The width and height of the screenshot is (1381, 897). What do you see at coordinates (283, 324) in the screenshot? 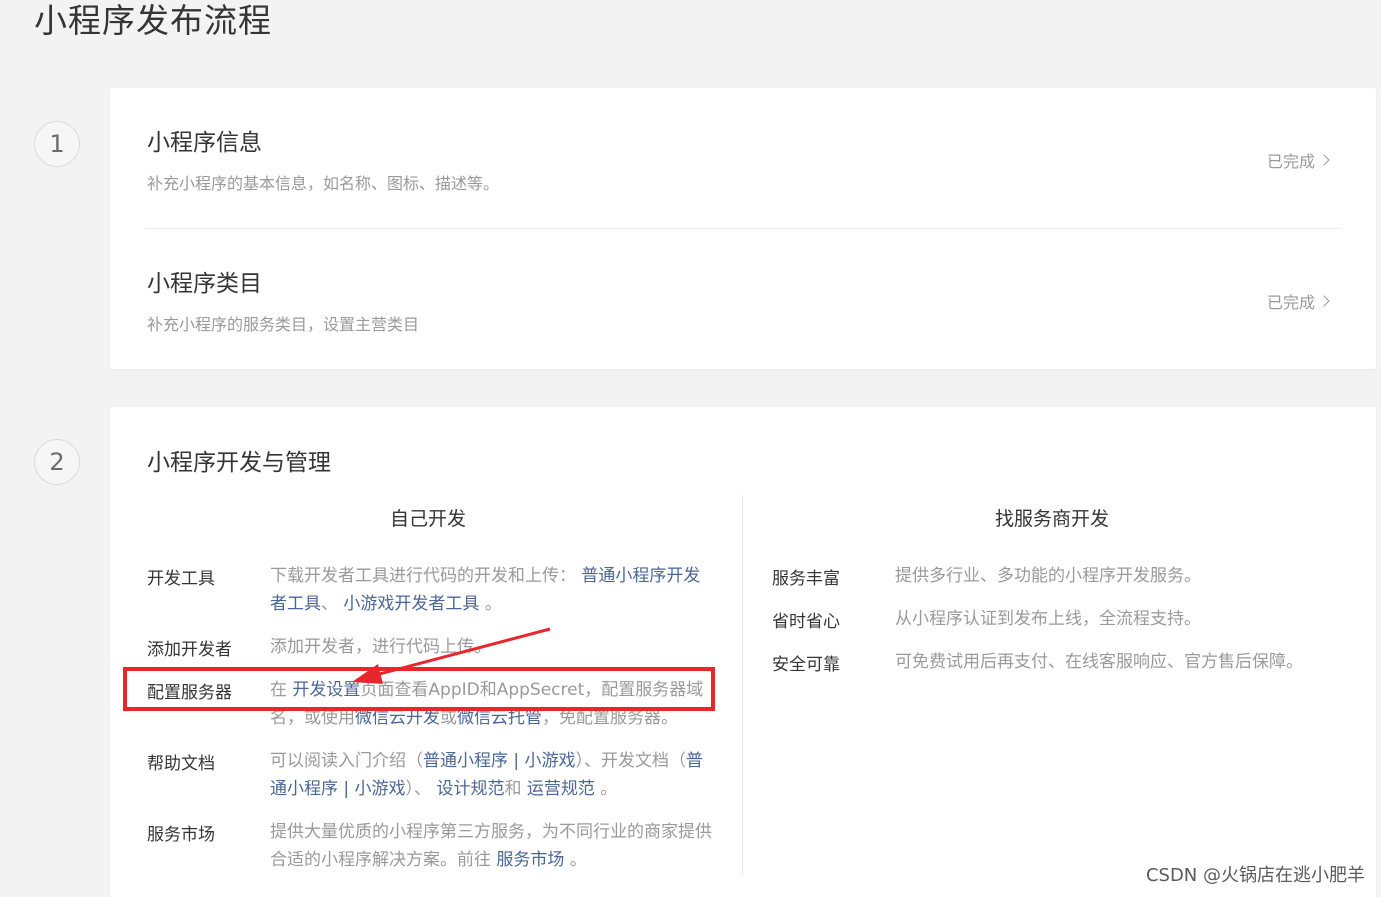
I see `miniprogram-category-desc: 补充小程序的服务类目，设置主营类目` at bounding box center [283, 324].